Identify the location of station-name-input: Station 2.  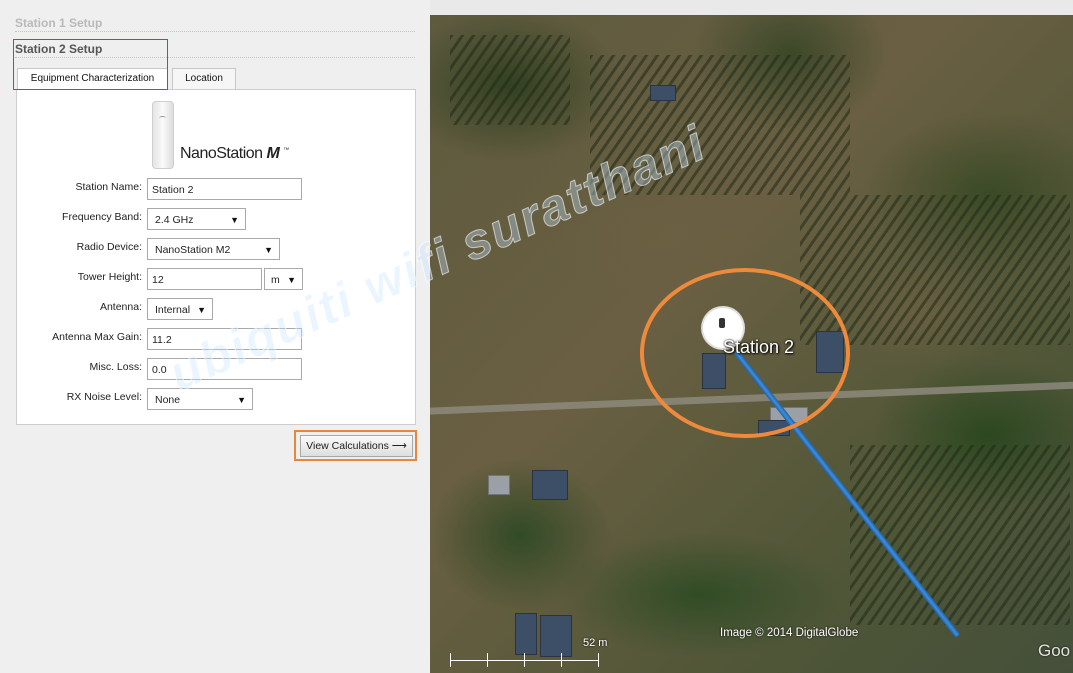
(224, 189).